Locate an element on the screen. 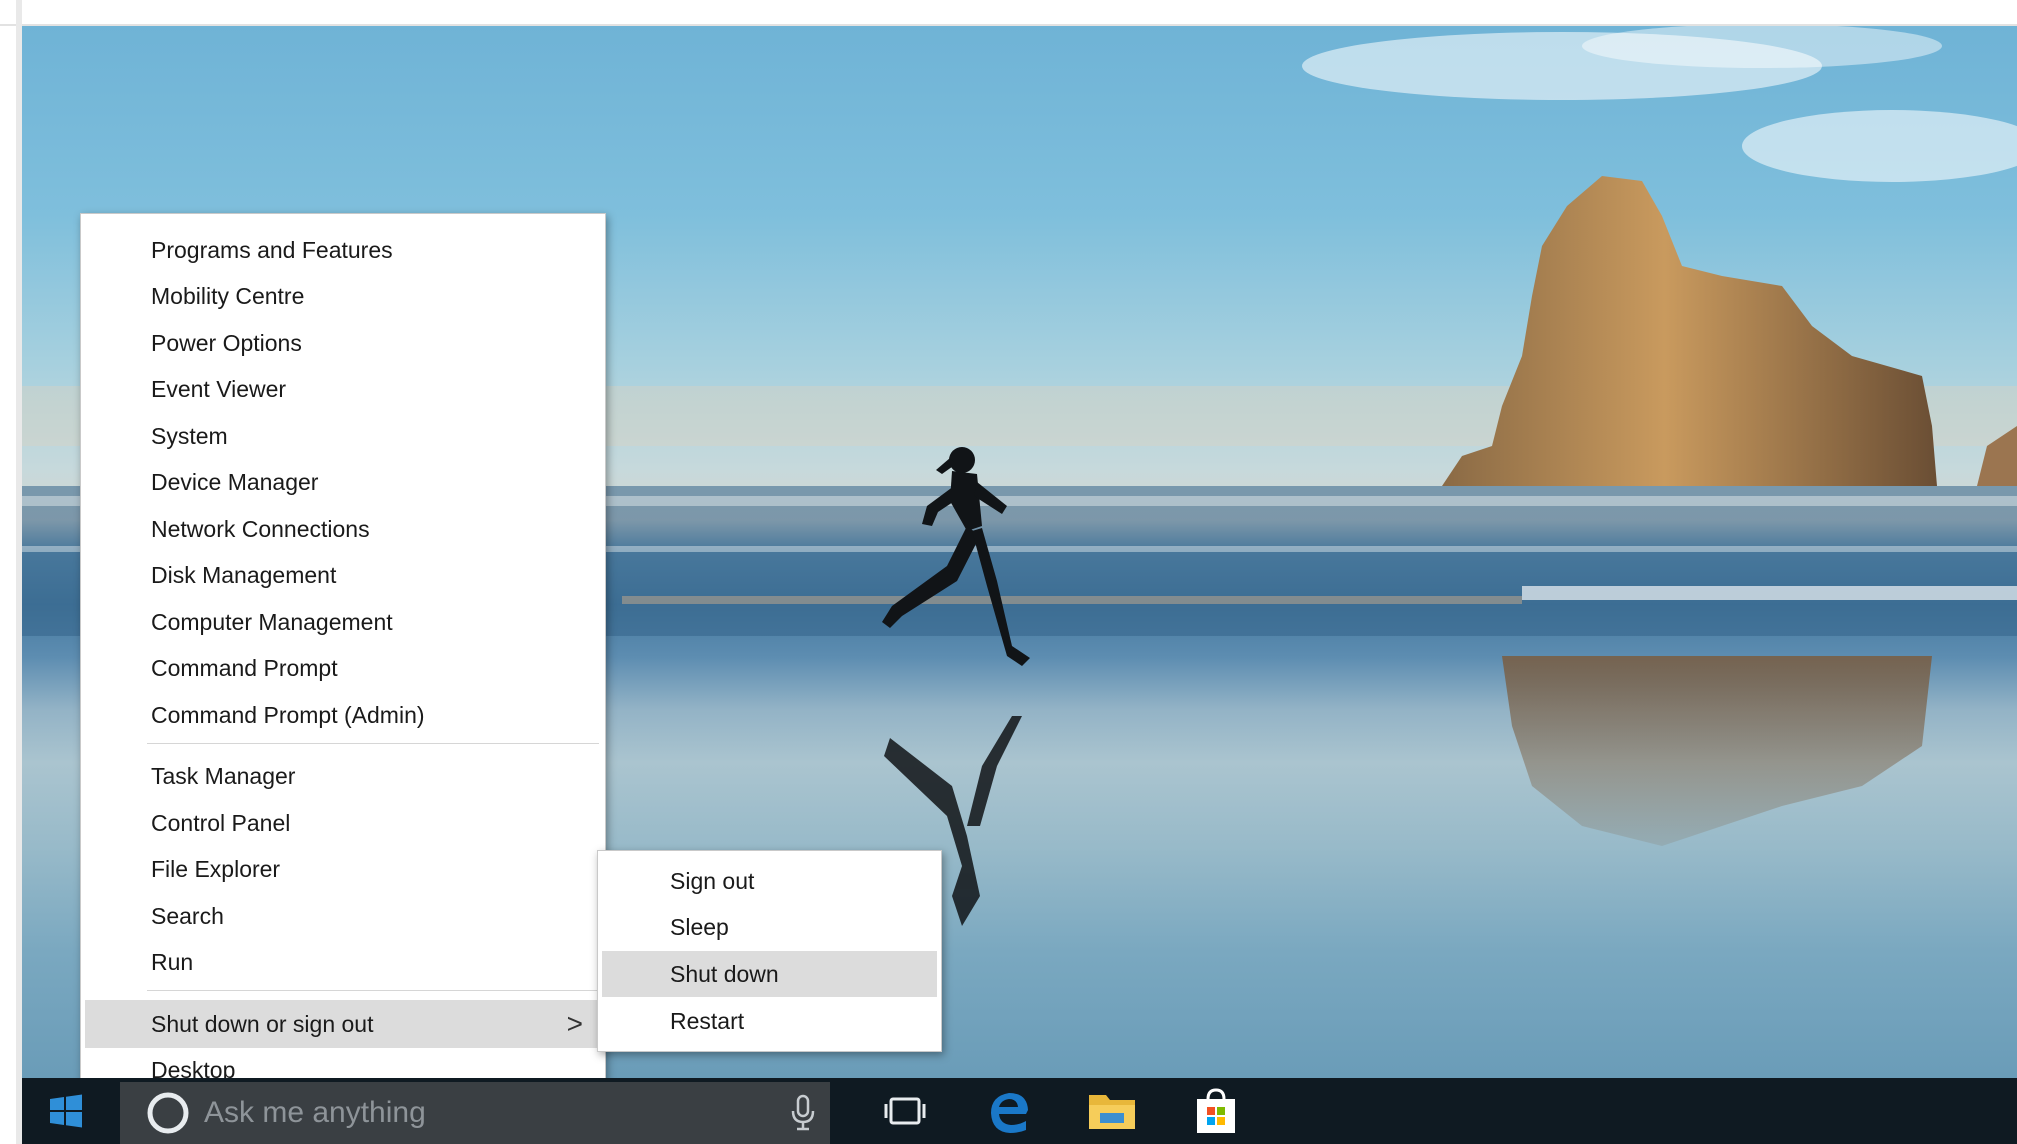  cortana-icon is located at coordinates (168, 1113).